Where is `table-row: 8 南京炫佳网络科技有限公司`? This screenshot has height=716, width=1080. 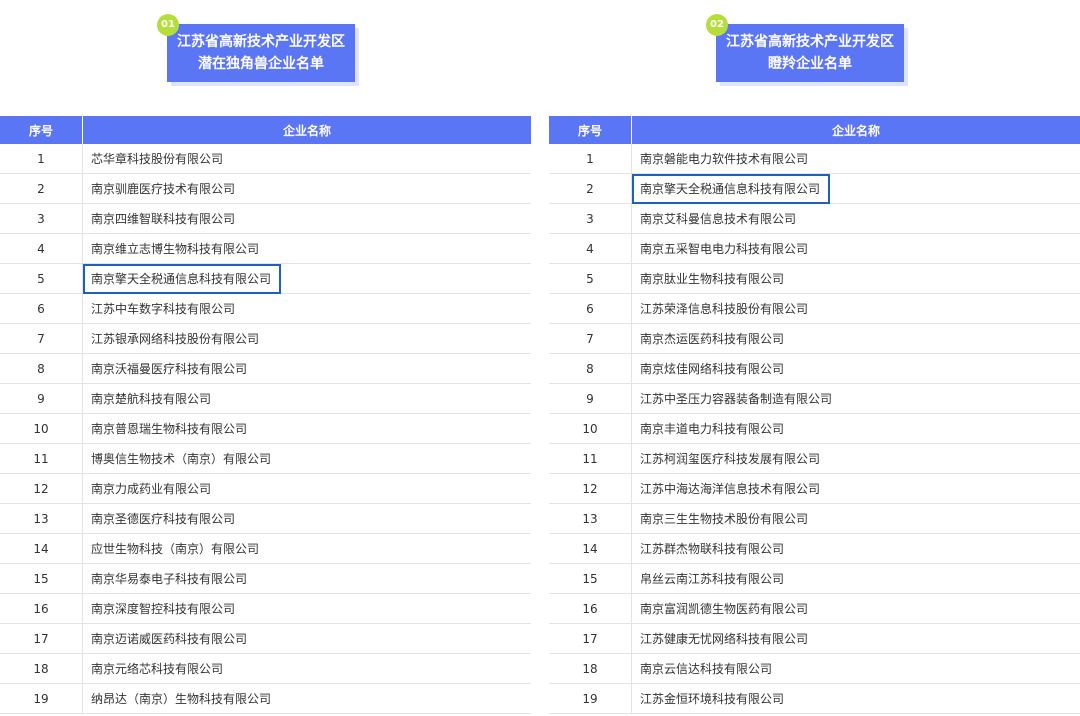 table-row: 8 南京炫佳网络科技有限公司 is located at coordinates (814, 368).